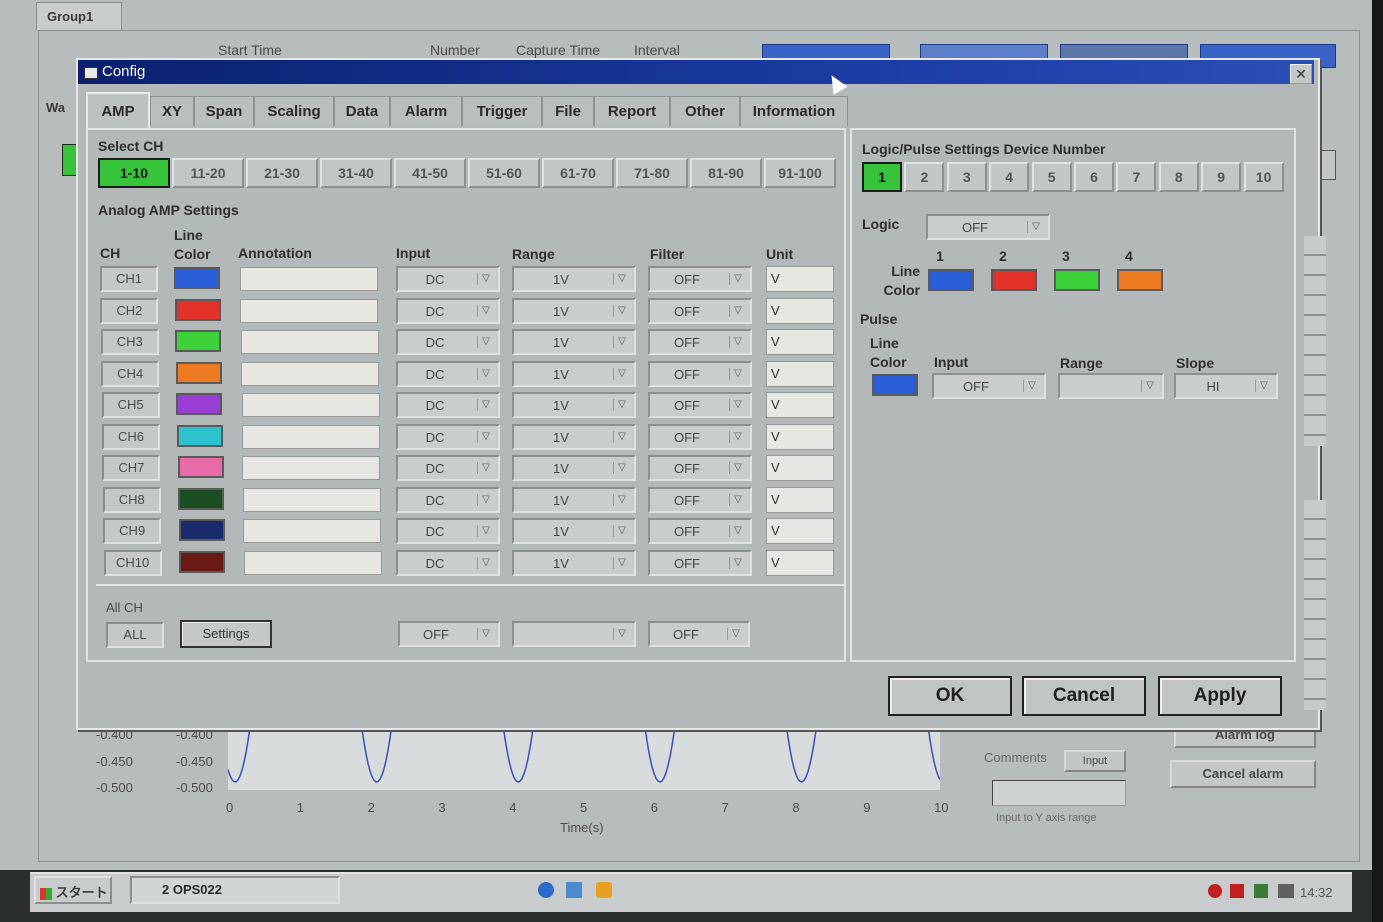 This screenshot has height=922, width=1383. I want to click on device-button-9: 9, so click(1221, 177).